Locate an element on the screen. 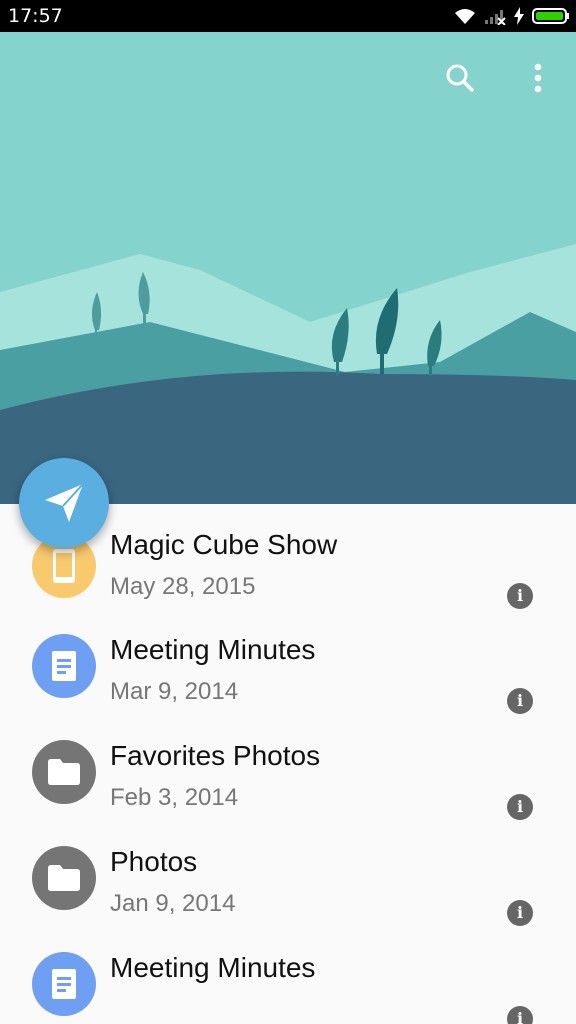  status-icons is located at coordinates (512, 16).